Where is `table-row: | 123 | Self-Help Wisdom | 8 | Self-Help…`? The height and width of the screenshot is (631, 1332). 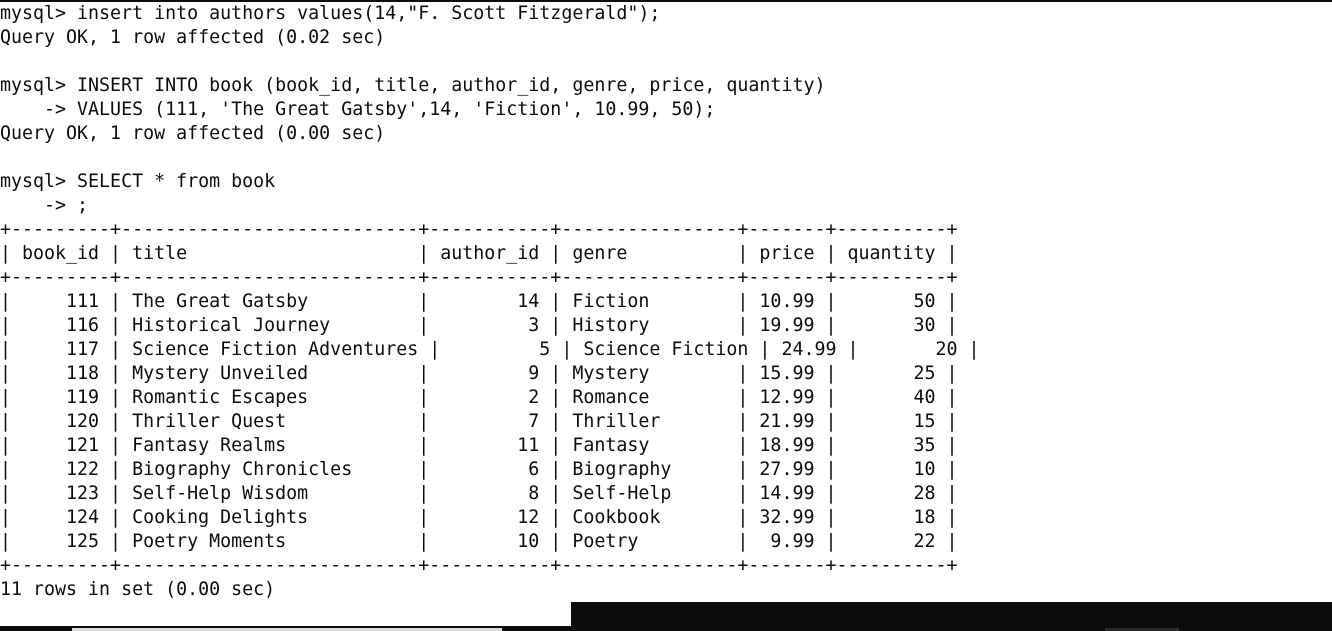
table-row: | 123 | Self-Help Wisdom | 8 | Self-Help… is located at coordinates (479, 493).